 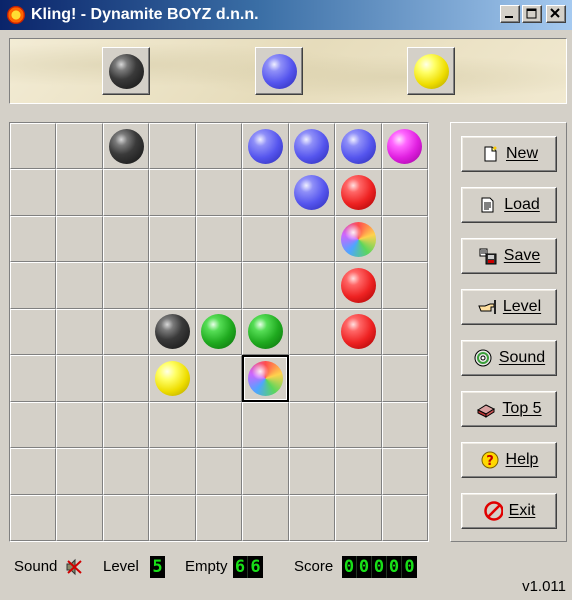 What do you see at coordinates (74, 567) in the screenshot?
I see `speaker-muted-icon` at bounding box center [74, 567].